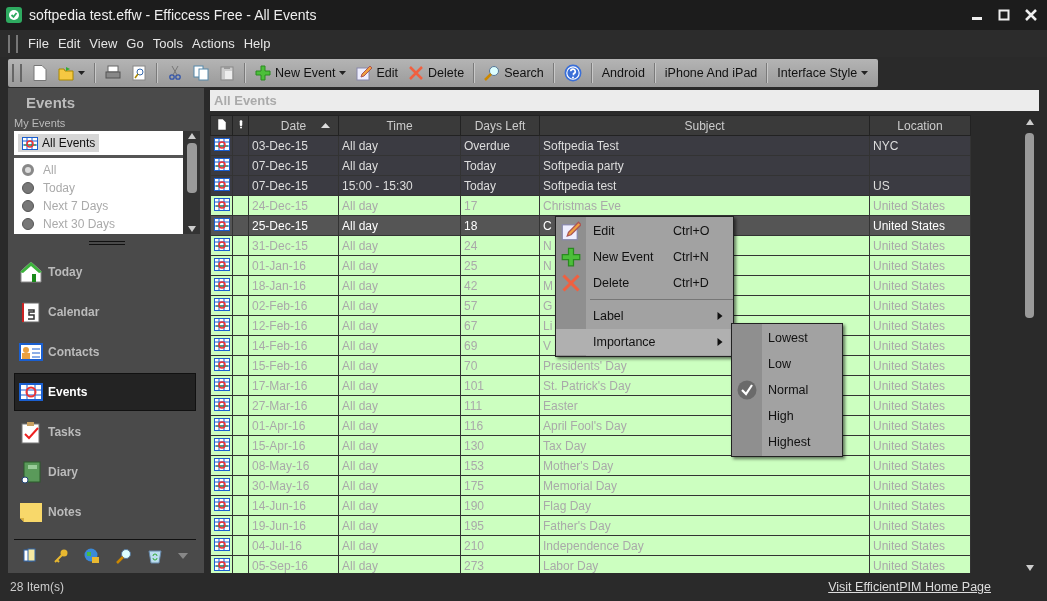 This screenshot has height=601, width=1047. Describe the element at coordinates (280, 165) in the screenshot. I see `table-cell: 07-Dec-15` at that location.